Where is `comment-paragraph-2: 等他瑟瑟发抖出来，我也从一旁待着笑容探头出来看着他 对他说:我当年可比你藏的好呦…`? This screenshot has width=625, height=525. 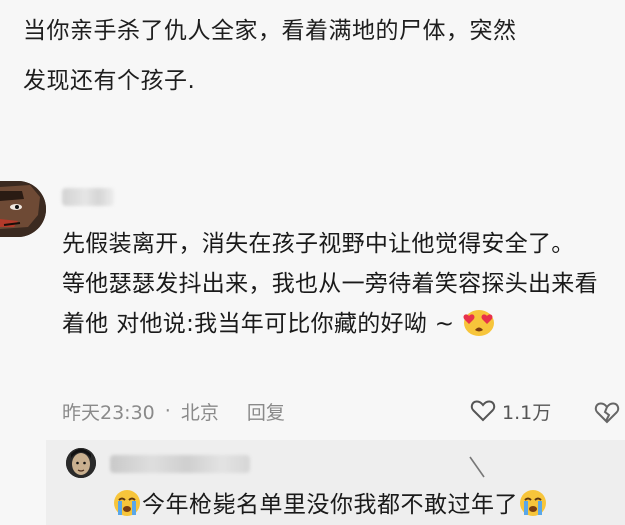
comment-paragraph-2: 等他瑟瑟发抖出来，我也从一旁待着笑容探头出来看着他 对他说:我当年可比你藏的好呦… is located at coordinates (337, 304).